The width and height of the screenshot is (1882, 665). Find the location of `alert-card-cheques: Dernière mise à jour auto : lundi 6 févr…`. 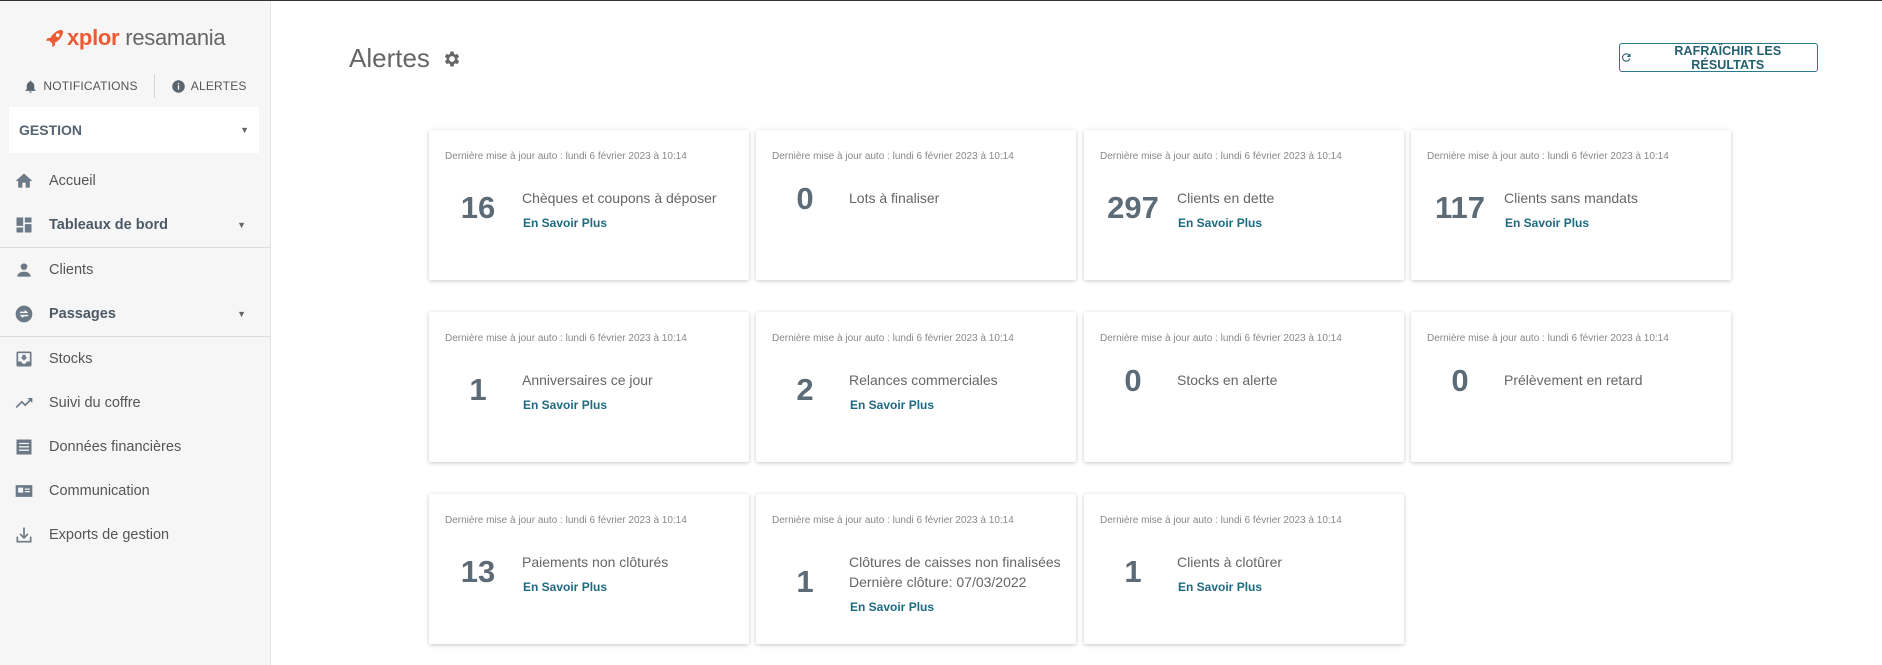

alert-card-cheques: Dernière mise à jour auto : lundi 6 févr… is located at coordinates (589, 205).